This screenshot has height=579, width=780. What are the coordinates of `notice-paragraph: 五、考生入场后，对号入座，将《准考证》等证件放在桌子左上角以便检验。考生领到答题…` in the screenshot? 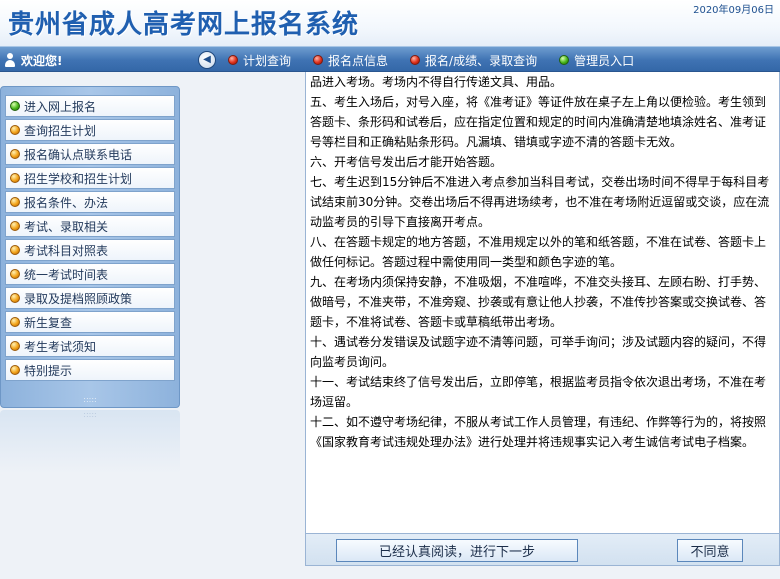 It's located at (538, 122).